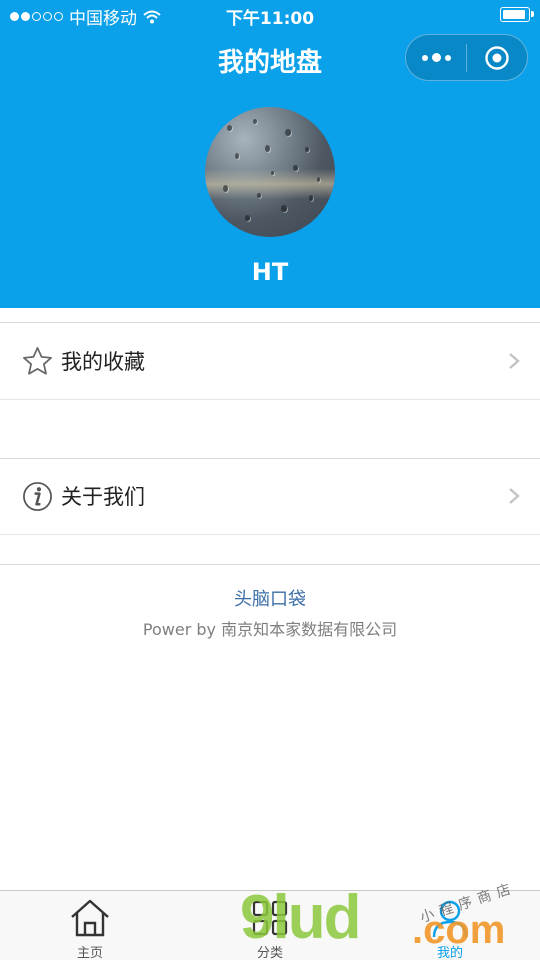 This screenshot has width=540, height=961. Describe the element at coordinates (517, 14) in the screenshot. I see `battery-icon` at that location.